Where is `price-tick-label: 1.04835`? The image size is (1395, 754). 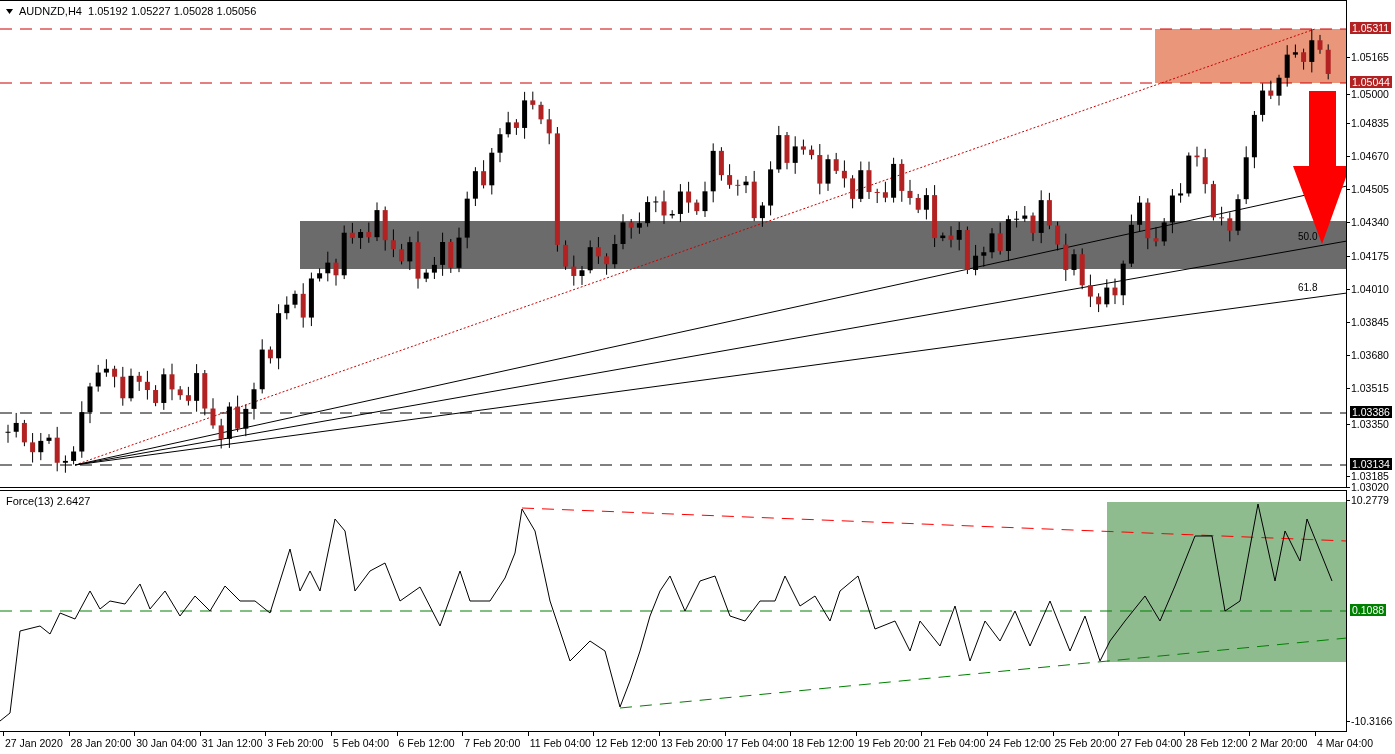 price-tick-label: 1.04835 is located at coordinates (1370, 123).